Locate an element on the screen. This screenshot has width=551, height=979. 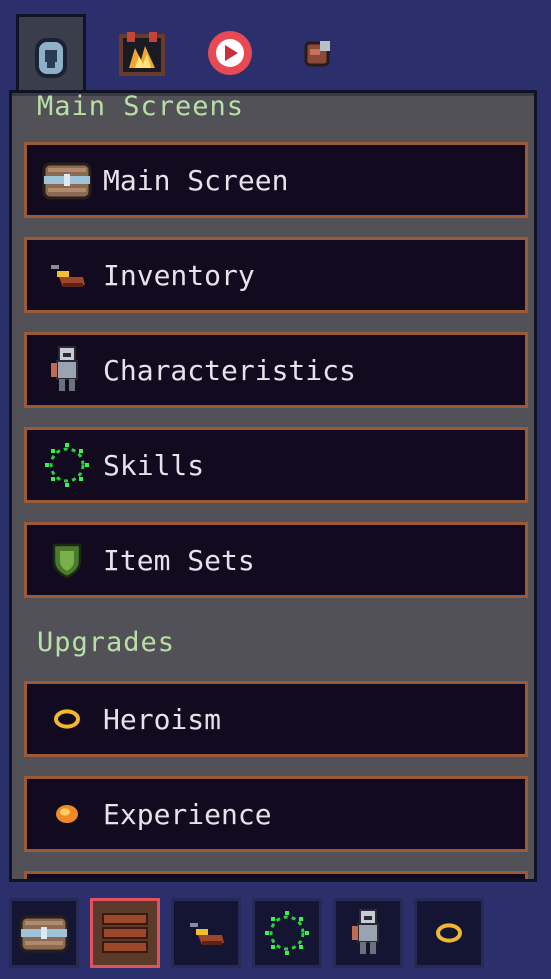
quickbar-characteristics is located at coordinates (368, 933).